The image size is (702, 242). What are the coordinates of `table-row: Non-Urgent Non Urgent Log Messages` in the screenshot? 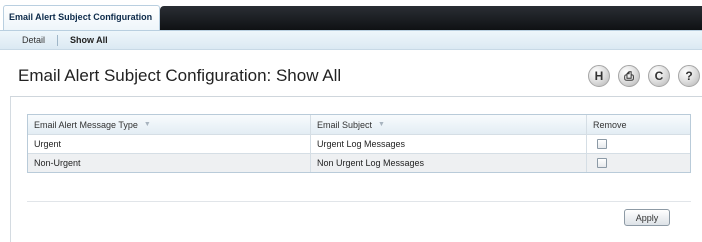 It's located at (359, 162).